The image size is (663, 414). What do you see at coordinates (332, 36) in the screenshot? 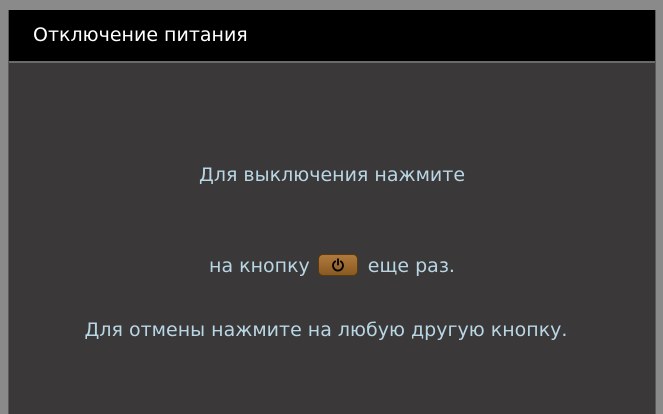
I see `title-bar: Отключение питания` at bounding box center [332, 36].